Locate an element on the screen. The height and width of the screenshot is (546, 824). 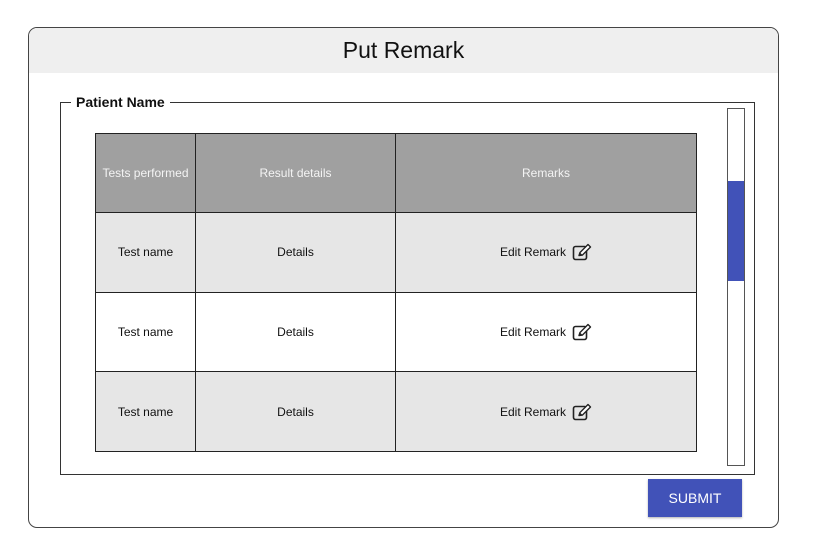
dialog-title-bar: Put Remark is located at coordinates (403, 50).